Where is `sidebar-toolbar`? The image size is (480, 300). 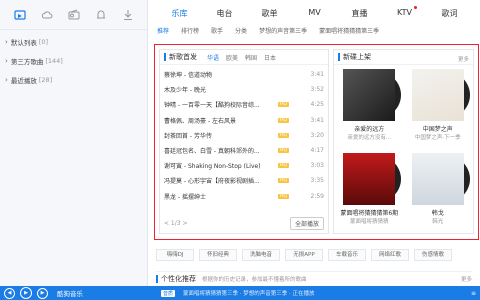 sidebar-toolbar is located at coordinates (73, 15).